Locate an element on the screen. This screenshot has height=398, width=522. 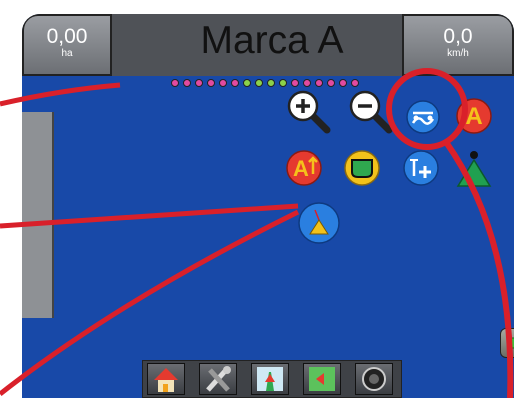
mark-a-icon: A is located at coordinates (474, 116).